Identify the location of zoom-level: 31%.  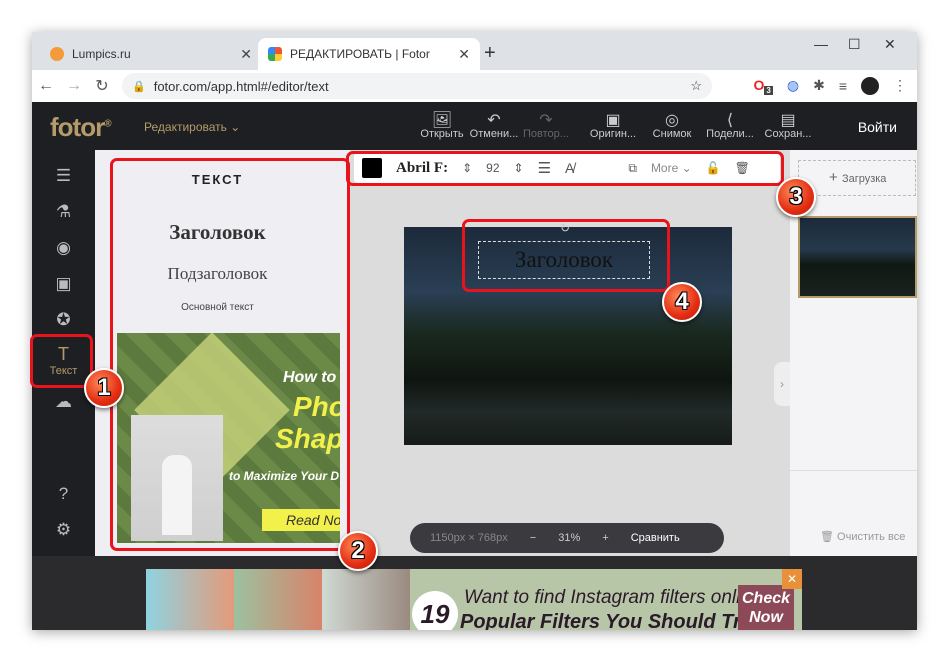
(569, 538).